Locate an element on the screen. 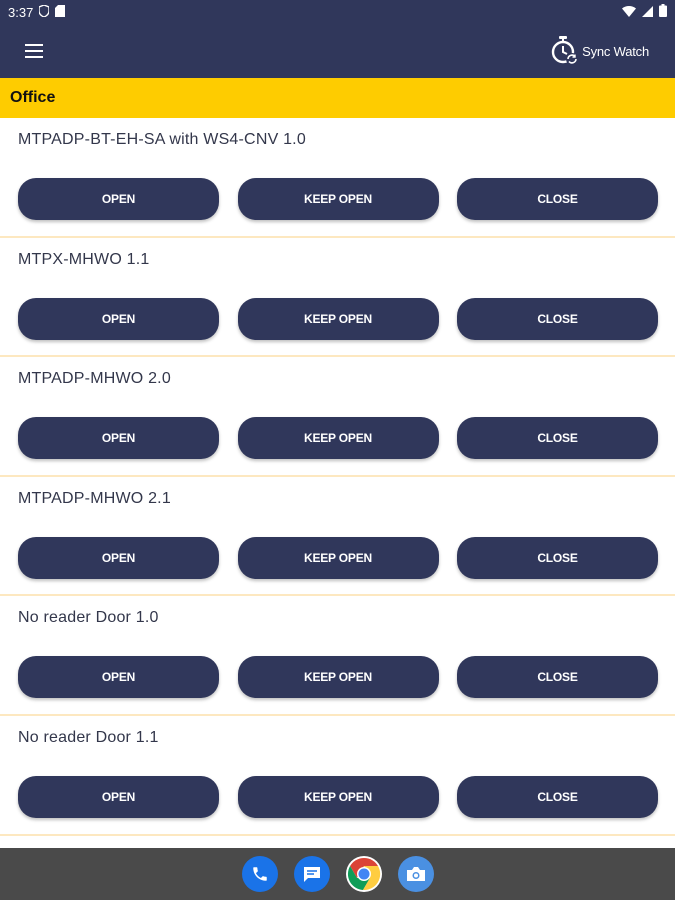  door-name: No reader Door 1.1 is located at coordinates (88, 737).